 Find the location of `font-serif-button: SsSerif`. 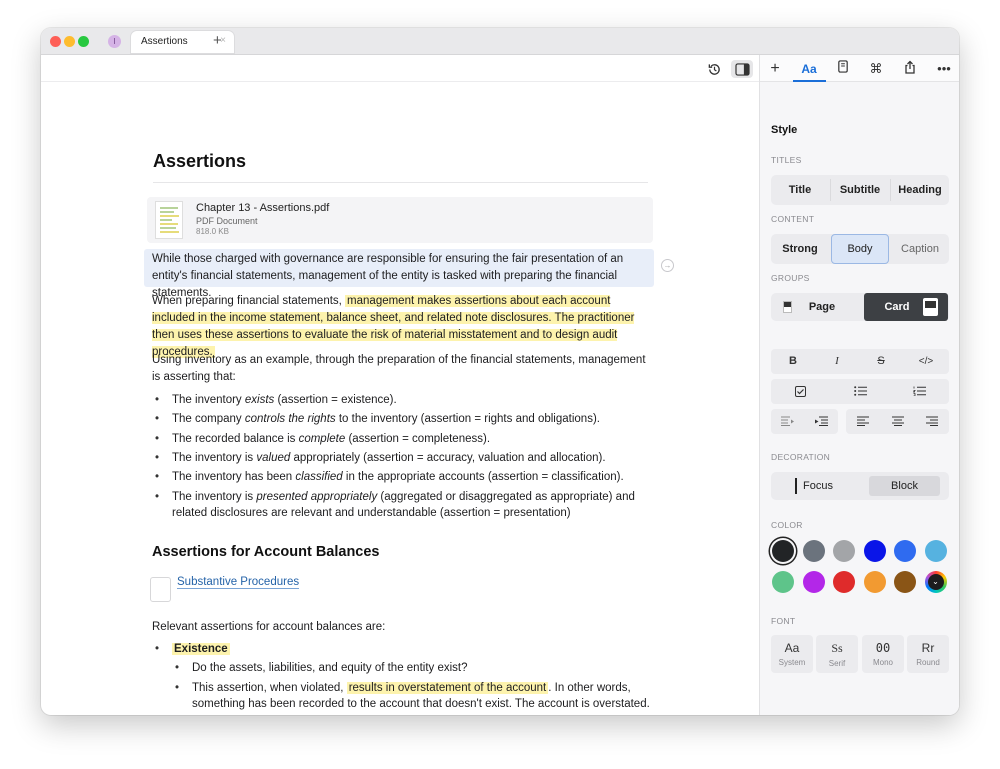

font-serif-button: SsSerif is located at coordinates (837, 654).